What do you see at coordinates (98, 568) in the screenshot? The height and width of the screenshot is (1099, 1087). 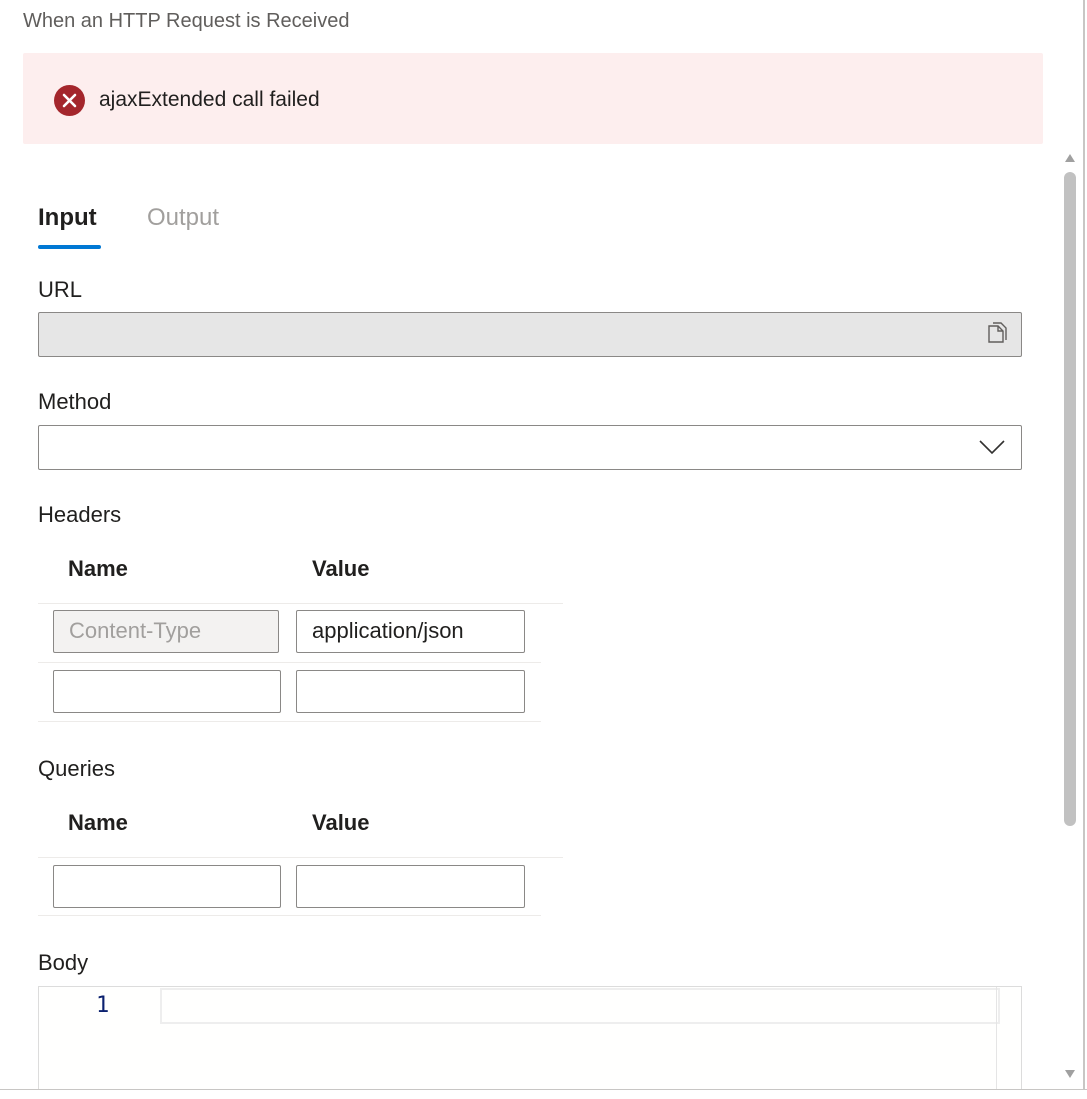 I see `headers-name-column: Name` at bounding box center [98, 568].